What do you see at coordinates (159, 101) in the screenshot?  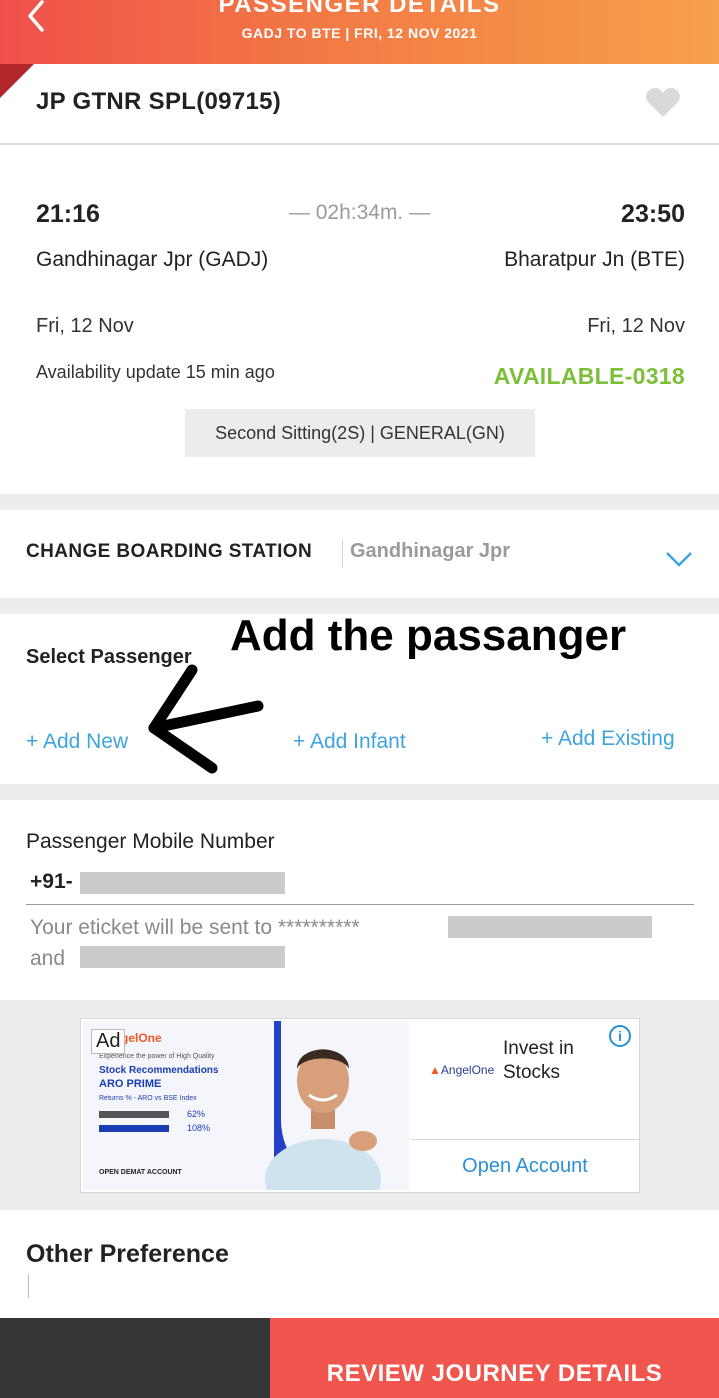 I see `train-name: JP GTNR SPL(09715)` at bounding box center [159, 101].